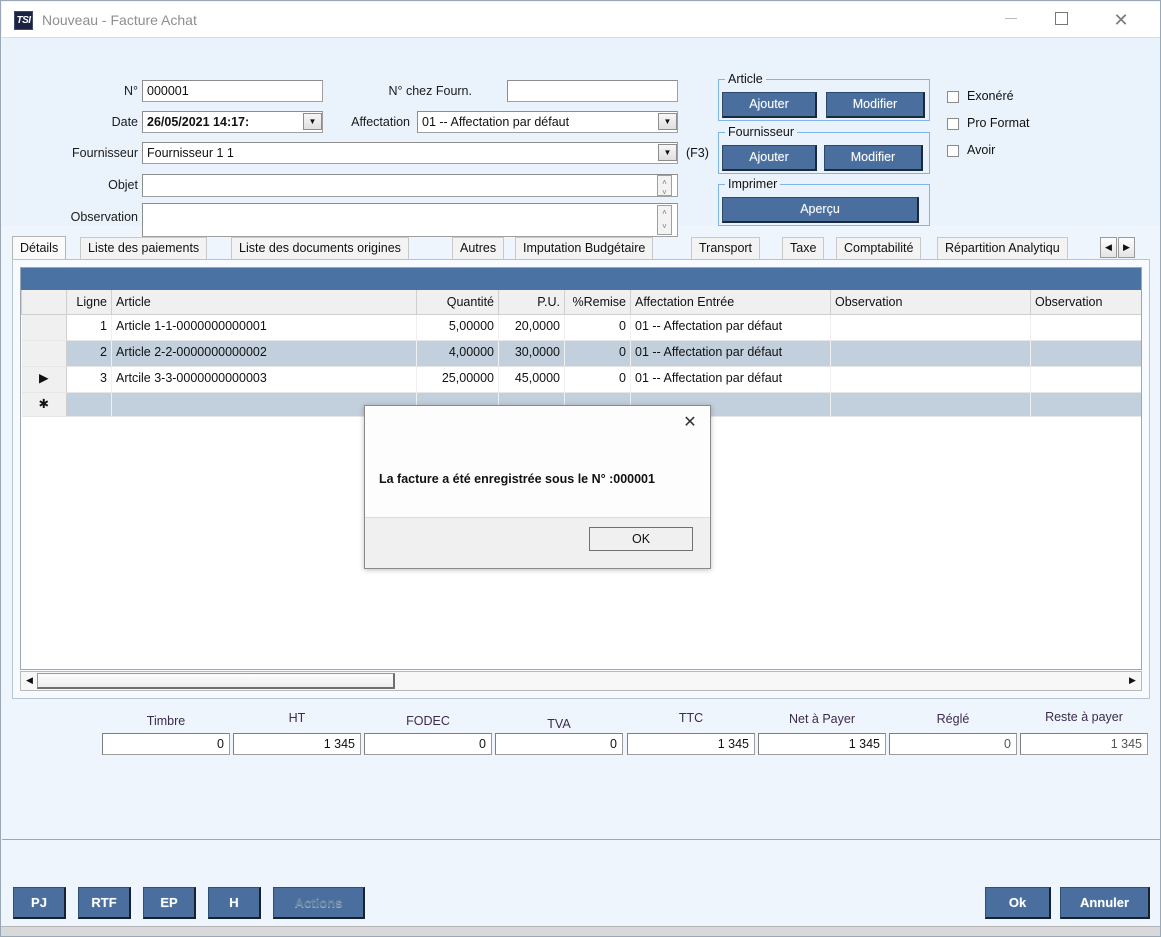 The image size is (1161, 937). I want to click on affectation-chevron-down-icon: ▼, so click(667, 121).